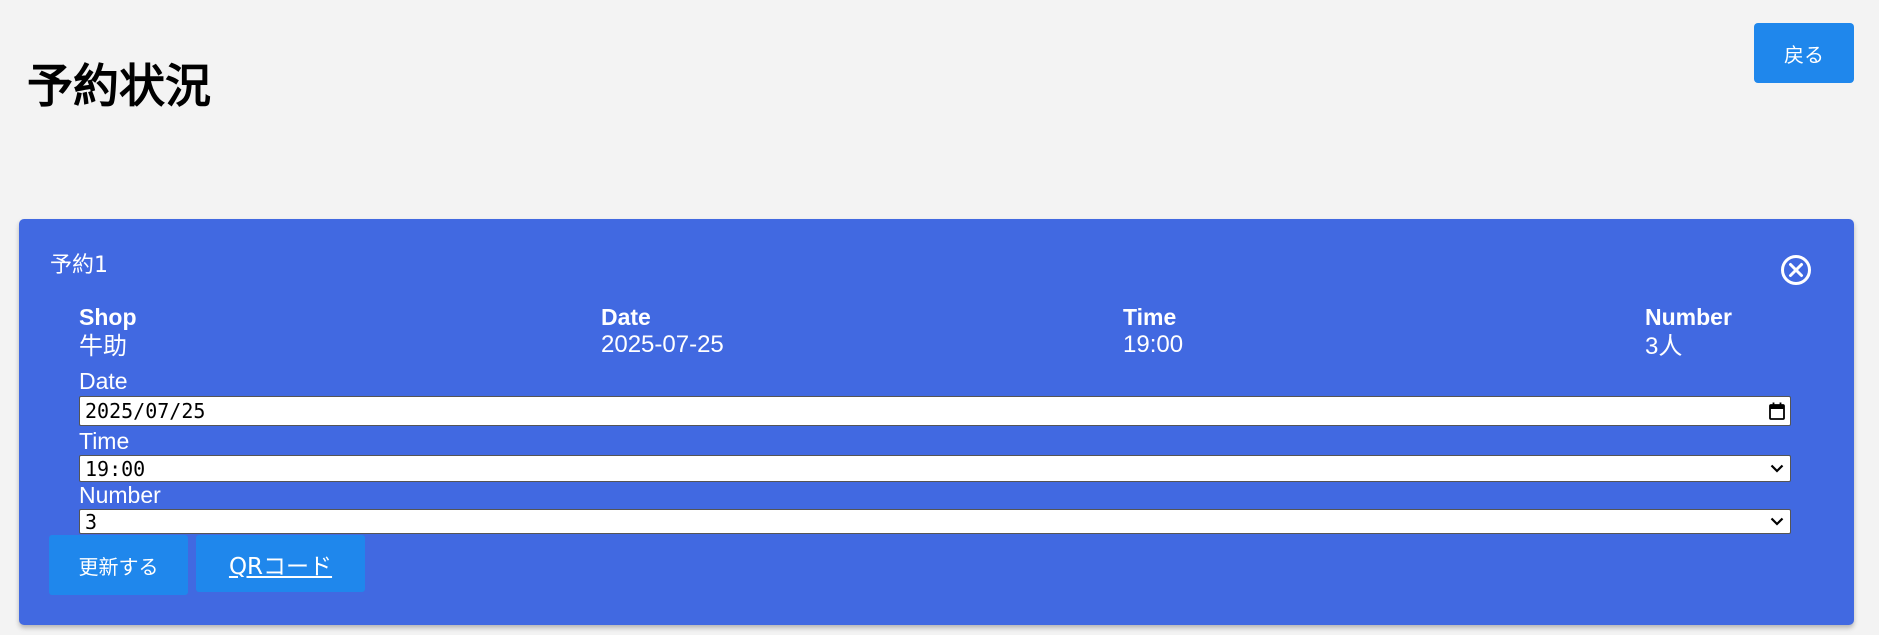 The image size is (1879, 635). Describe the element at coordinates (1688, 332) in the screenshot. I see `summary-number: Number 3人` at that location.